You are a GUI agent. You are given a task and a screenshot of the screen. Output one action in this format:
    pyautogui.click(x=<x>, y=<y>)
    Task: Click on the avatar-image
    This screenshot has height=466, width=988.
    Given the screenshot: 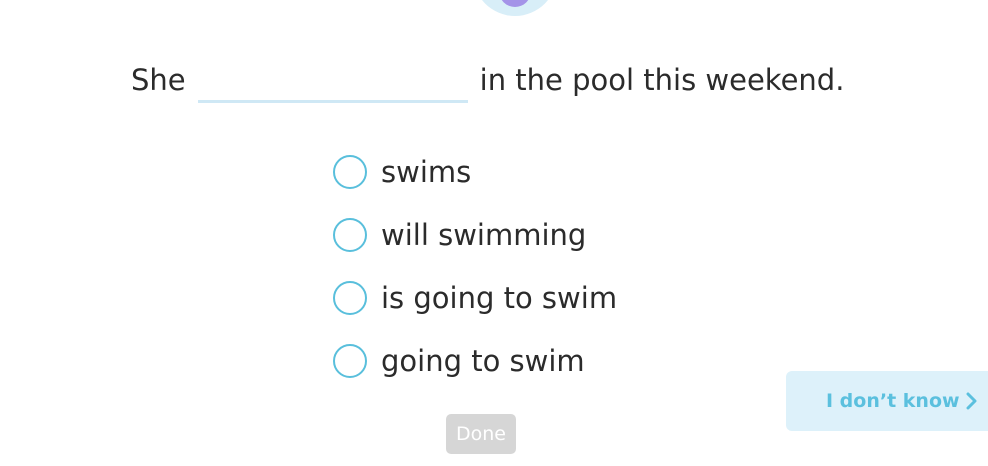 What is the action you would take?
    pyautogui.click(x=515, y=3)
    